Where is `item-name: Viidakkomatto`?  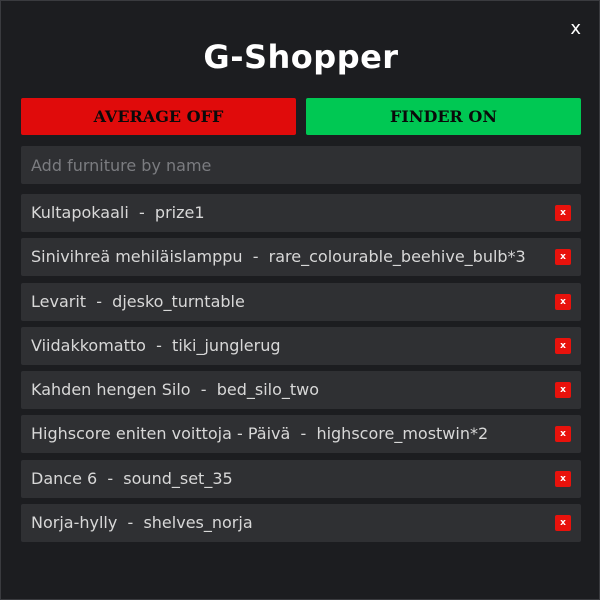
item-name: Viidakkomatto is located at coordinates (88, 345).